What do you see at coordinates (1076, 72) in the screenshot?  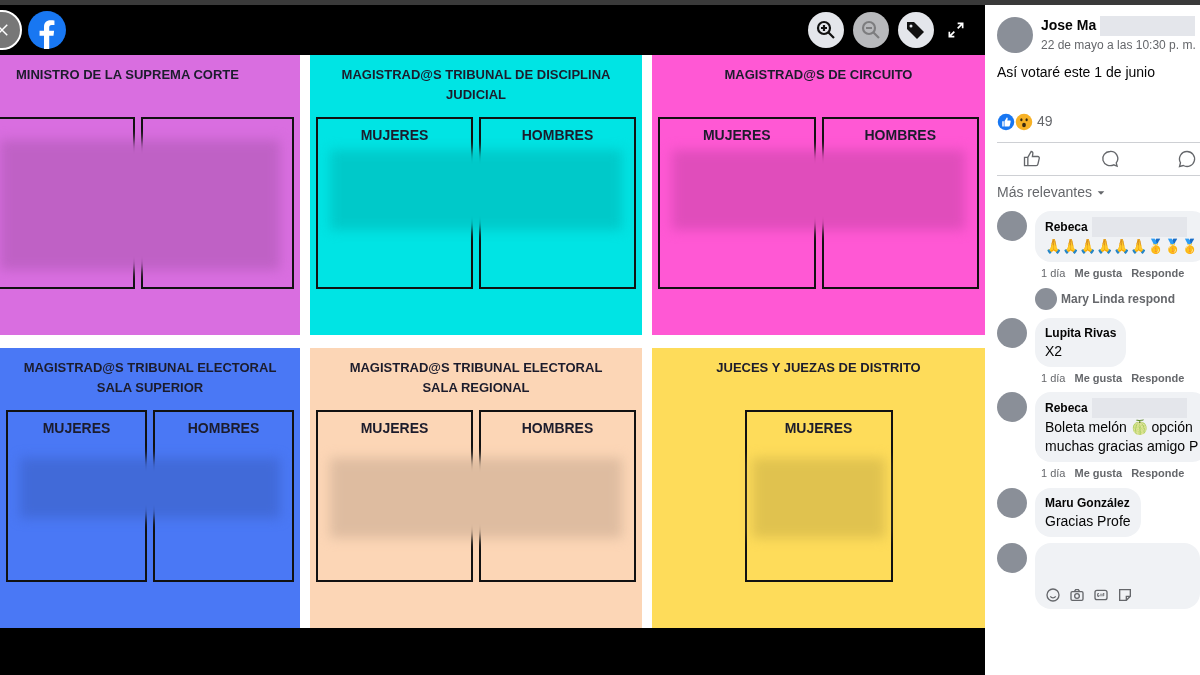 I see `post-text: Así votaré este 1 de junio` at bounding box center [1076, 72].